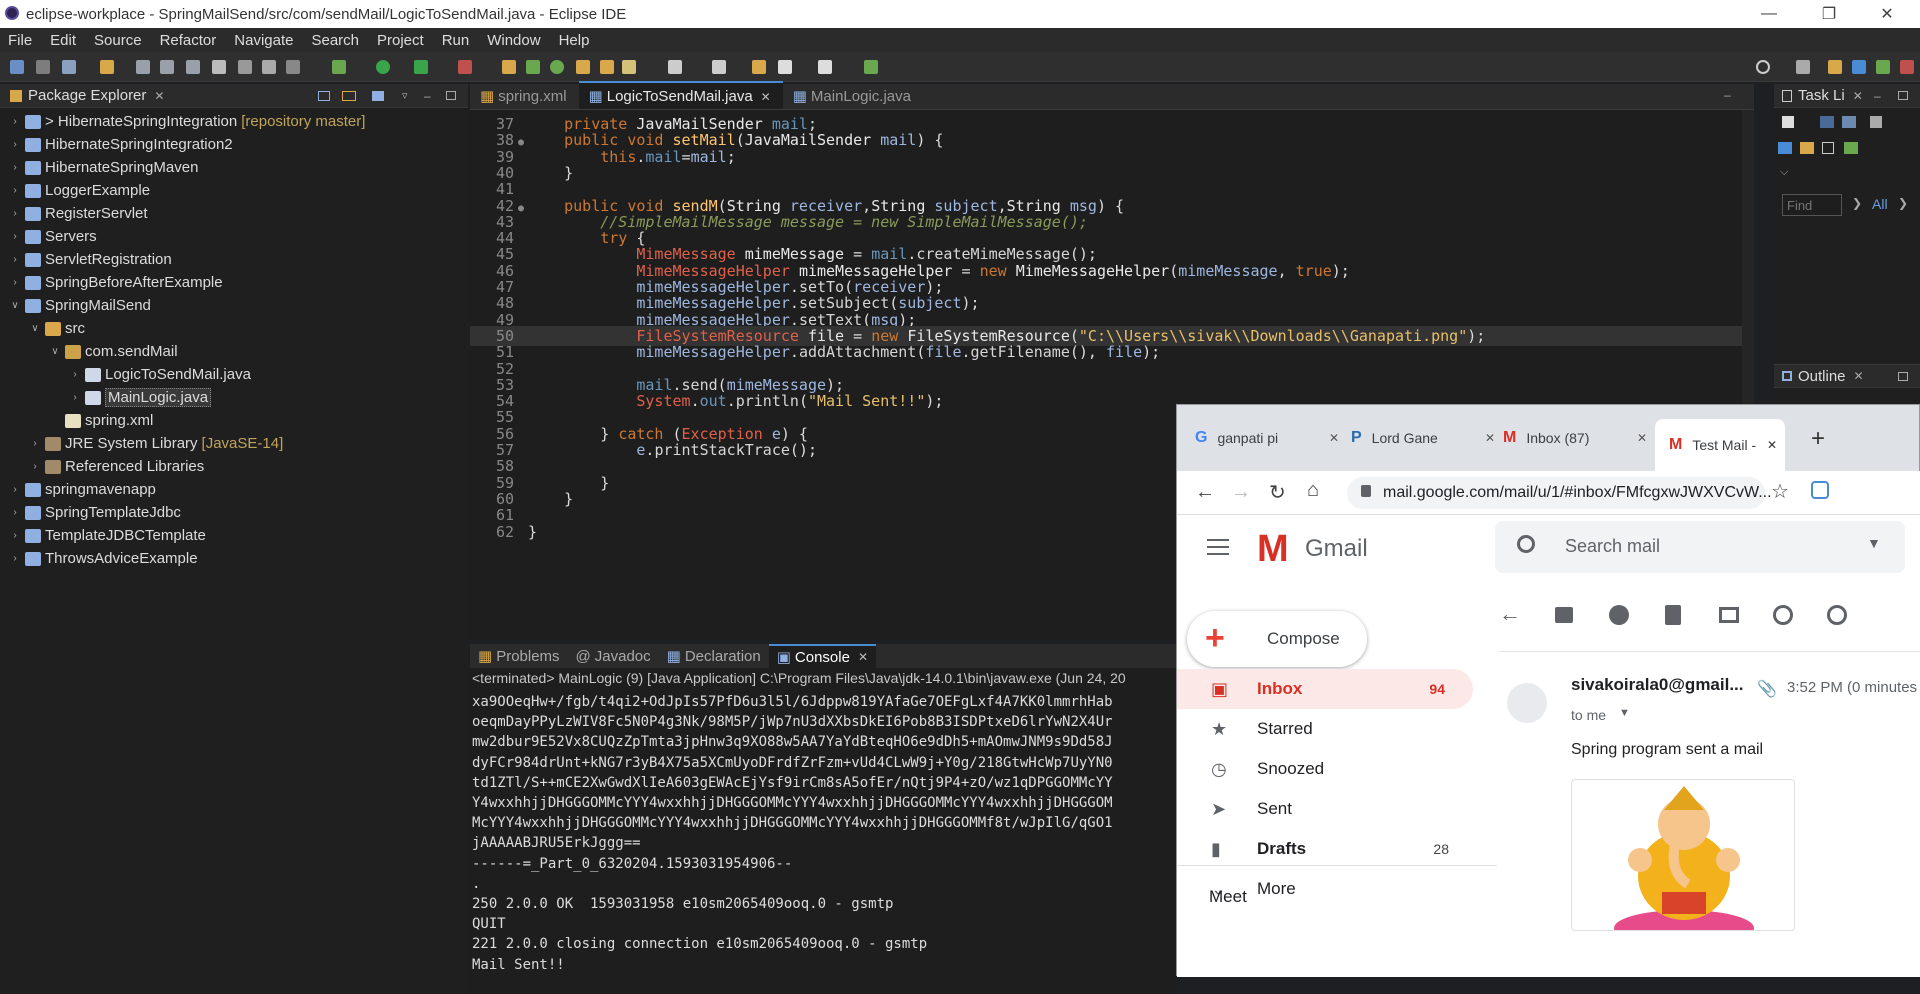 This screenshot has width=1920, height=994. Describe the element at coordinates (1619, 615) in the screenshot. I see `report-spam-icon` at that location.